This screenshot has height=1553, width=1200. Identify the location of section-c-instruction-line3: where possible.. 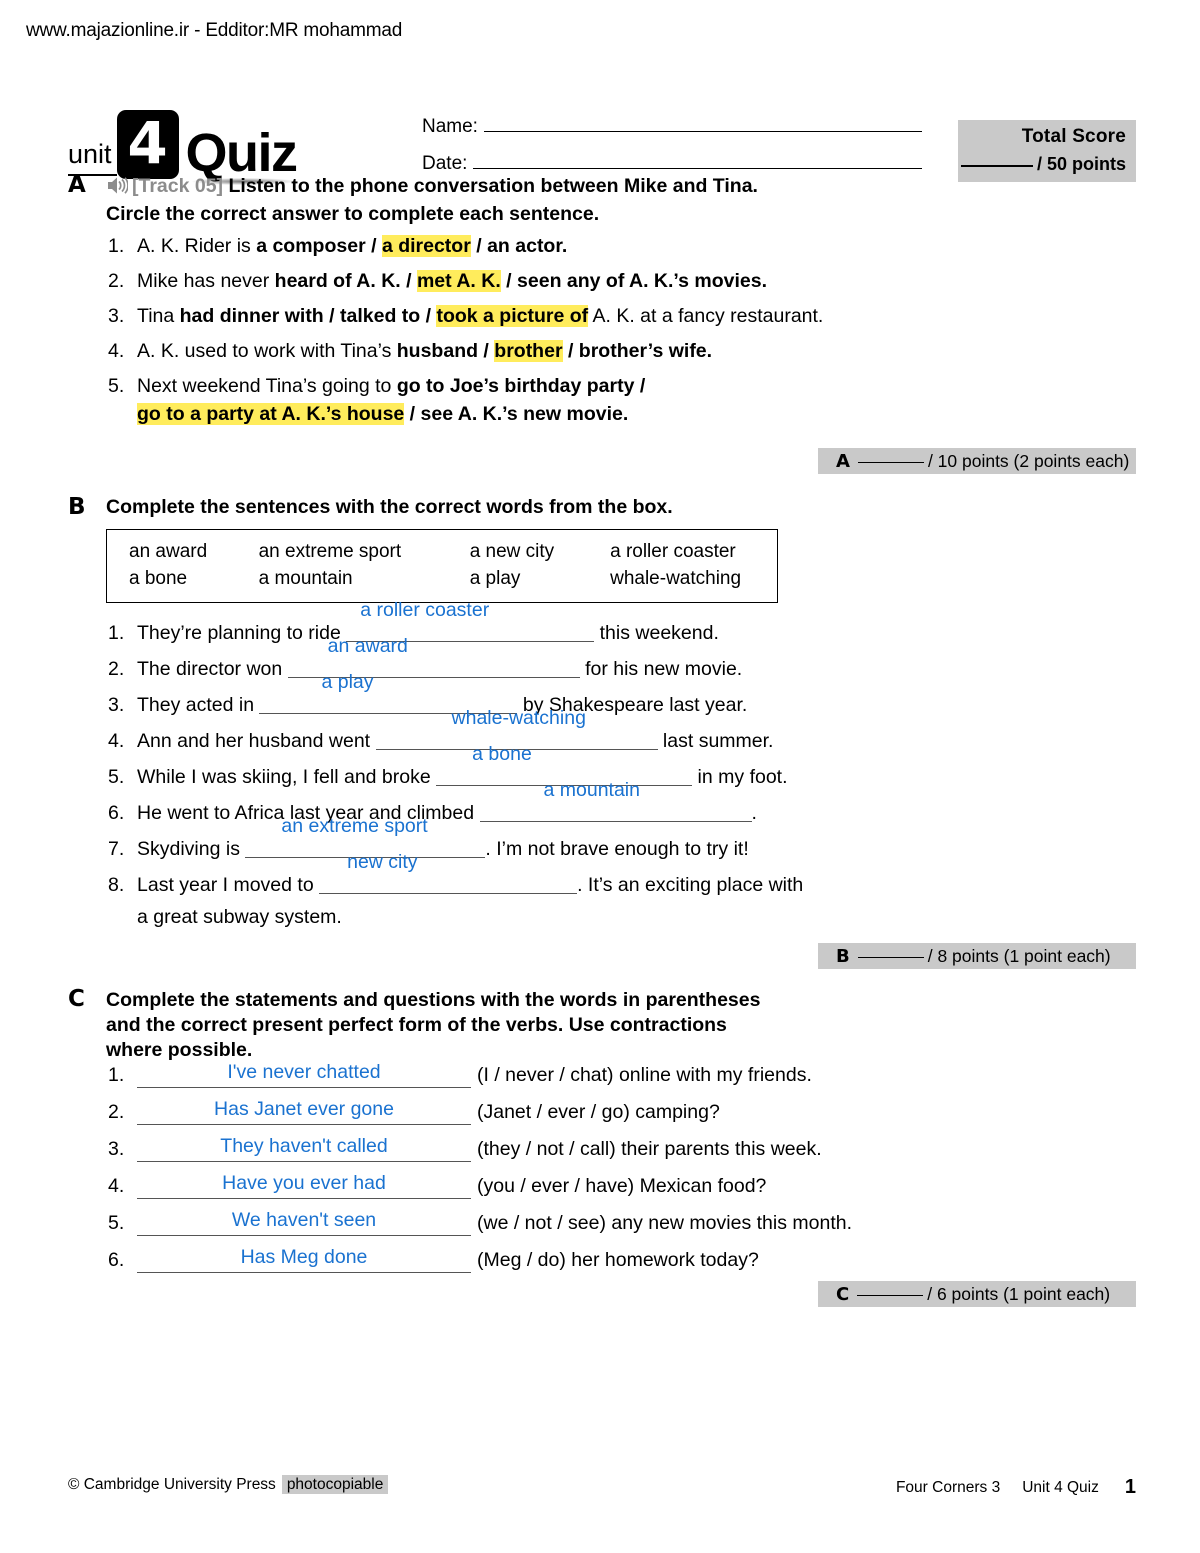
(179, 1050).